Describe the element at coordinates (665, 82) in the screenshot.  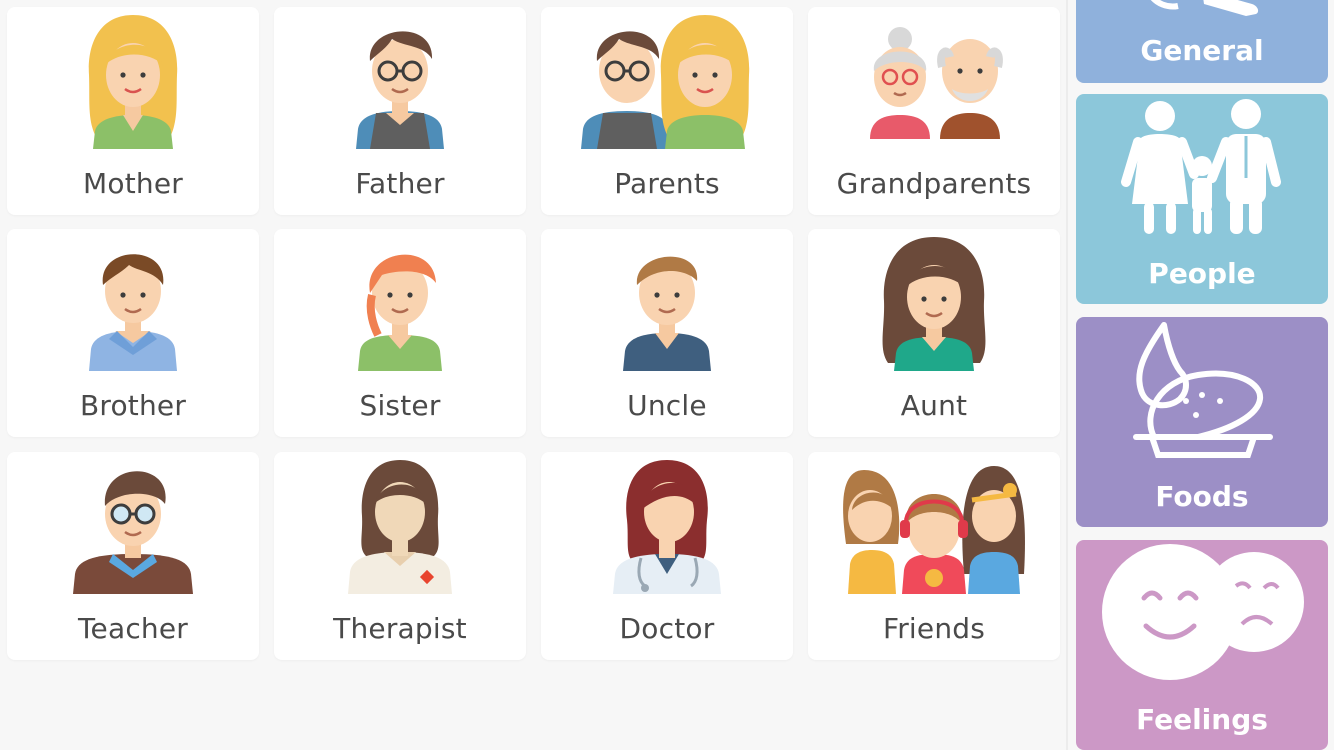
I see `parents-icon` at that location.